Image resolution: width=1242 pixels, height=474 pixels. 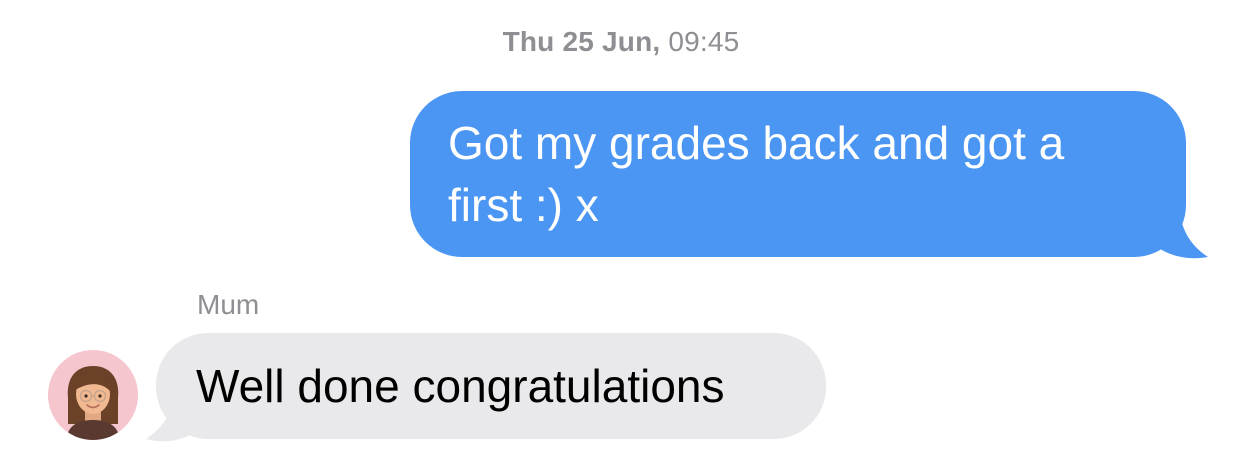 I want to click on message-timestamp: Thu 25 Jun, 09:45, so click(x=621, y=42).